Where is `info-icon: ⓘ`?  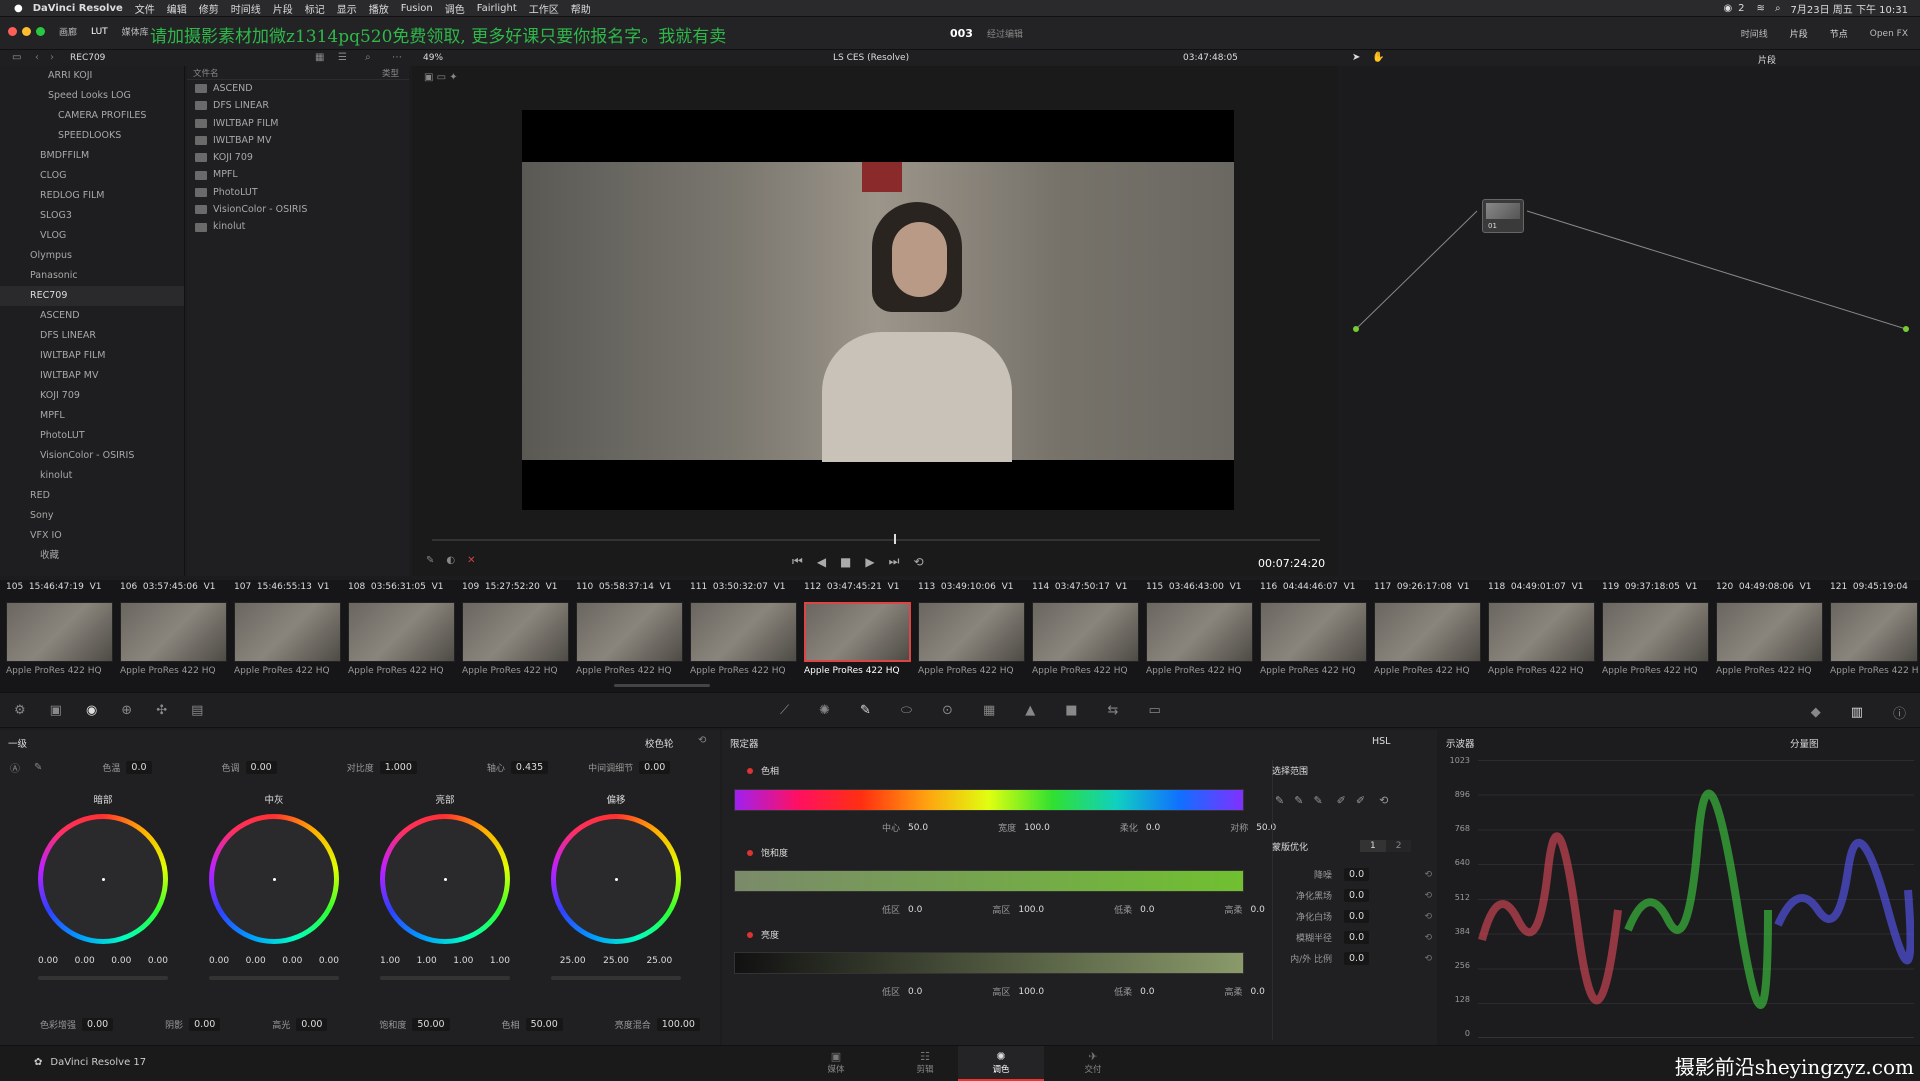 info-icon: ⓘ is located at coordinates (1899, 712).